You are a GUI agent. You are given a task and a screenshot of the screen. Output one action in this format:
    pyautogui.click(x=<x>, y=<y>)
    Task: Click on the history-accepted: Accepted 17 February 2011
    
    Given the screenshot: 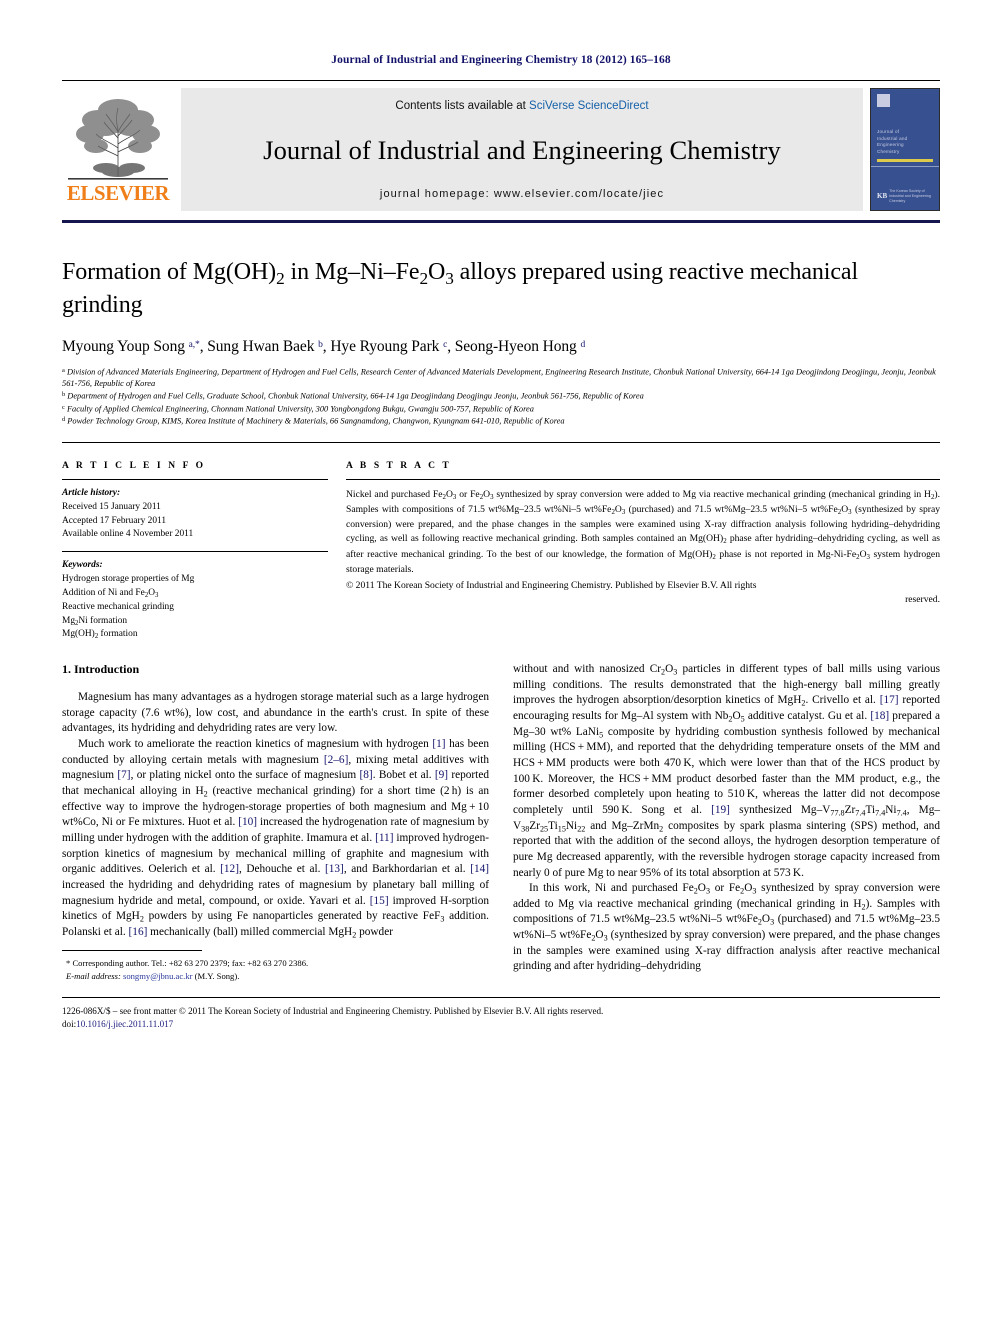 What is the action you would take?
    pyautogui.click(x=114, y=520)
    